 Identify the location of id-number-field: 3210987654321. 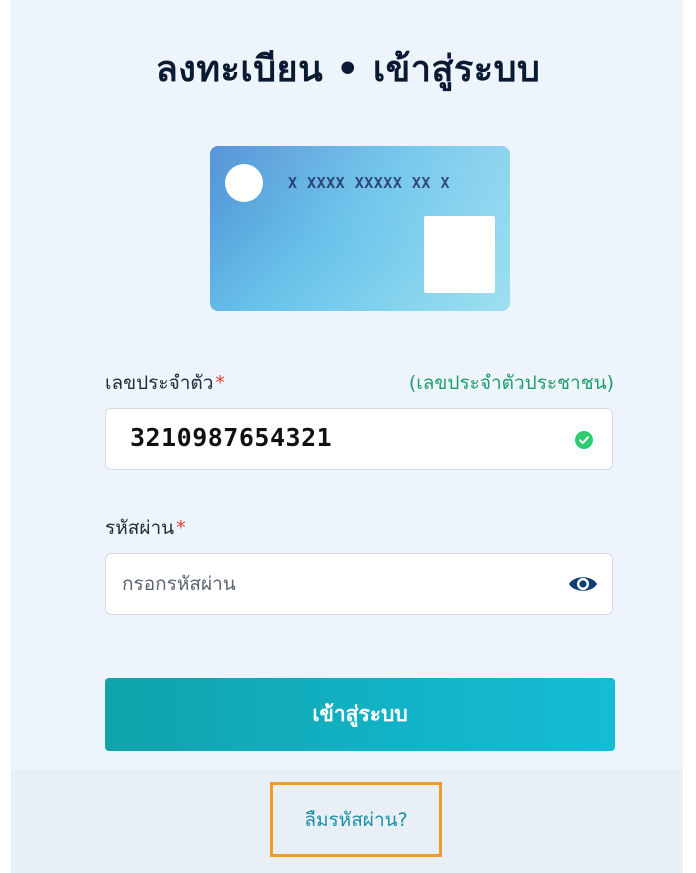
(359, 439).